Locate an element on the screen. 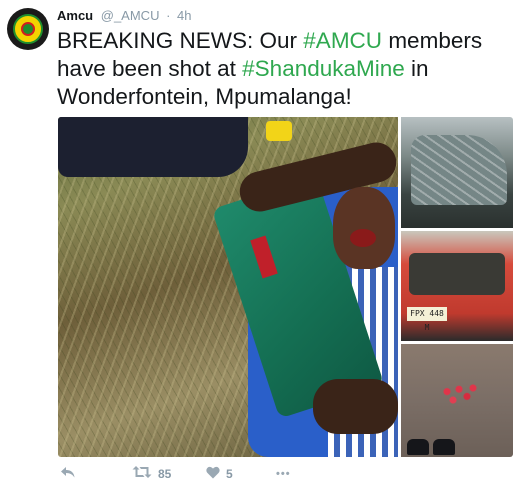 The image size is (523, 494). injured-head is located at coordinates (364, 228).